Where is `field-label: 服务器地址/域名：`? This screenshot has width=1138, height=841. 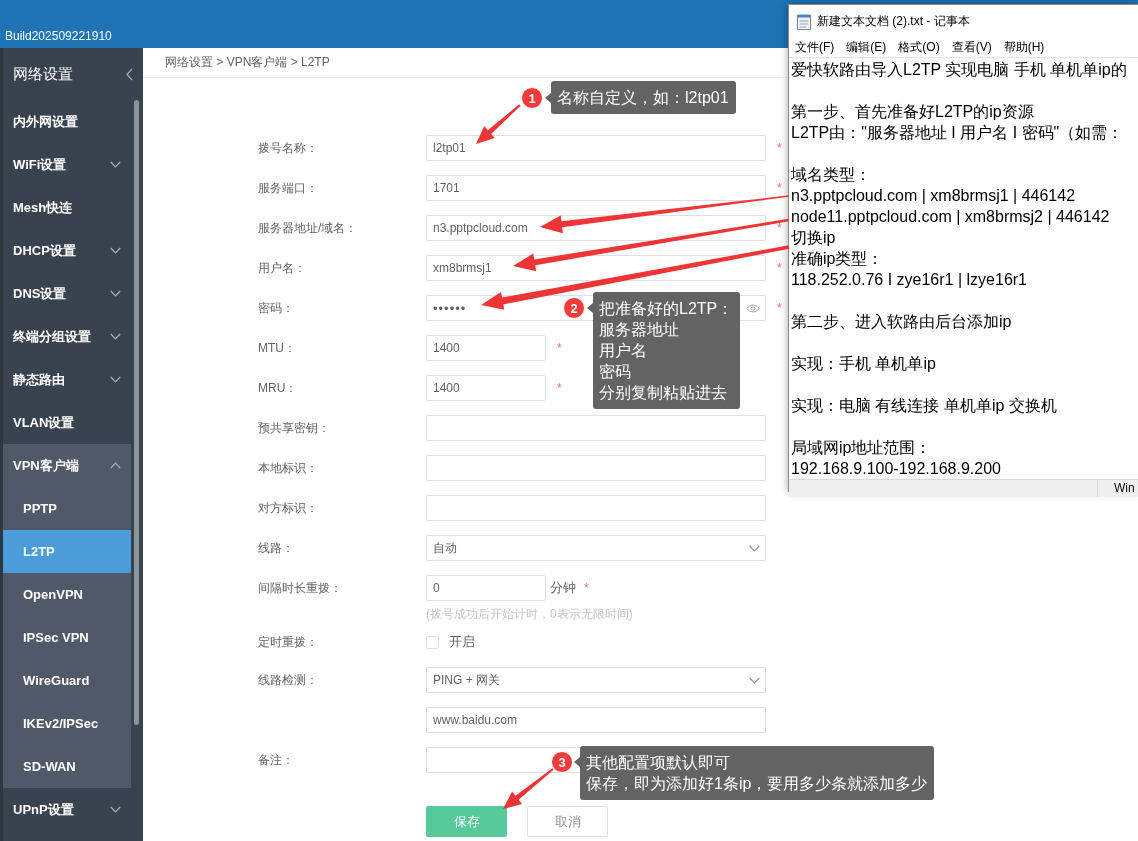 field-label: 服务器地址/域名： is located at coordinates (308, 228).